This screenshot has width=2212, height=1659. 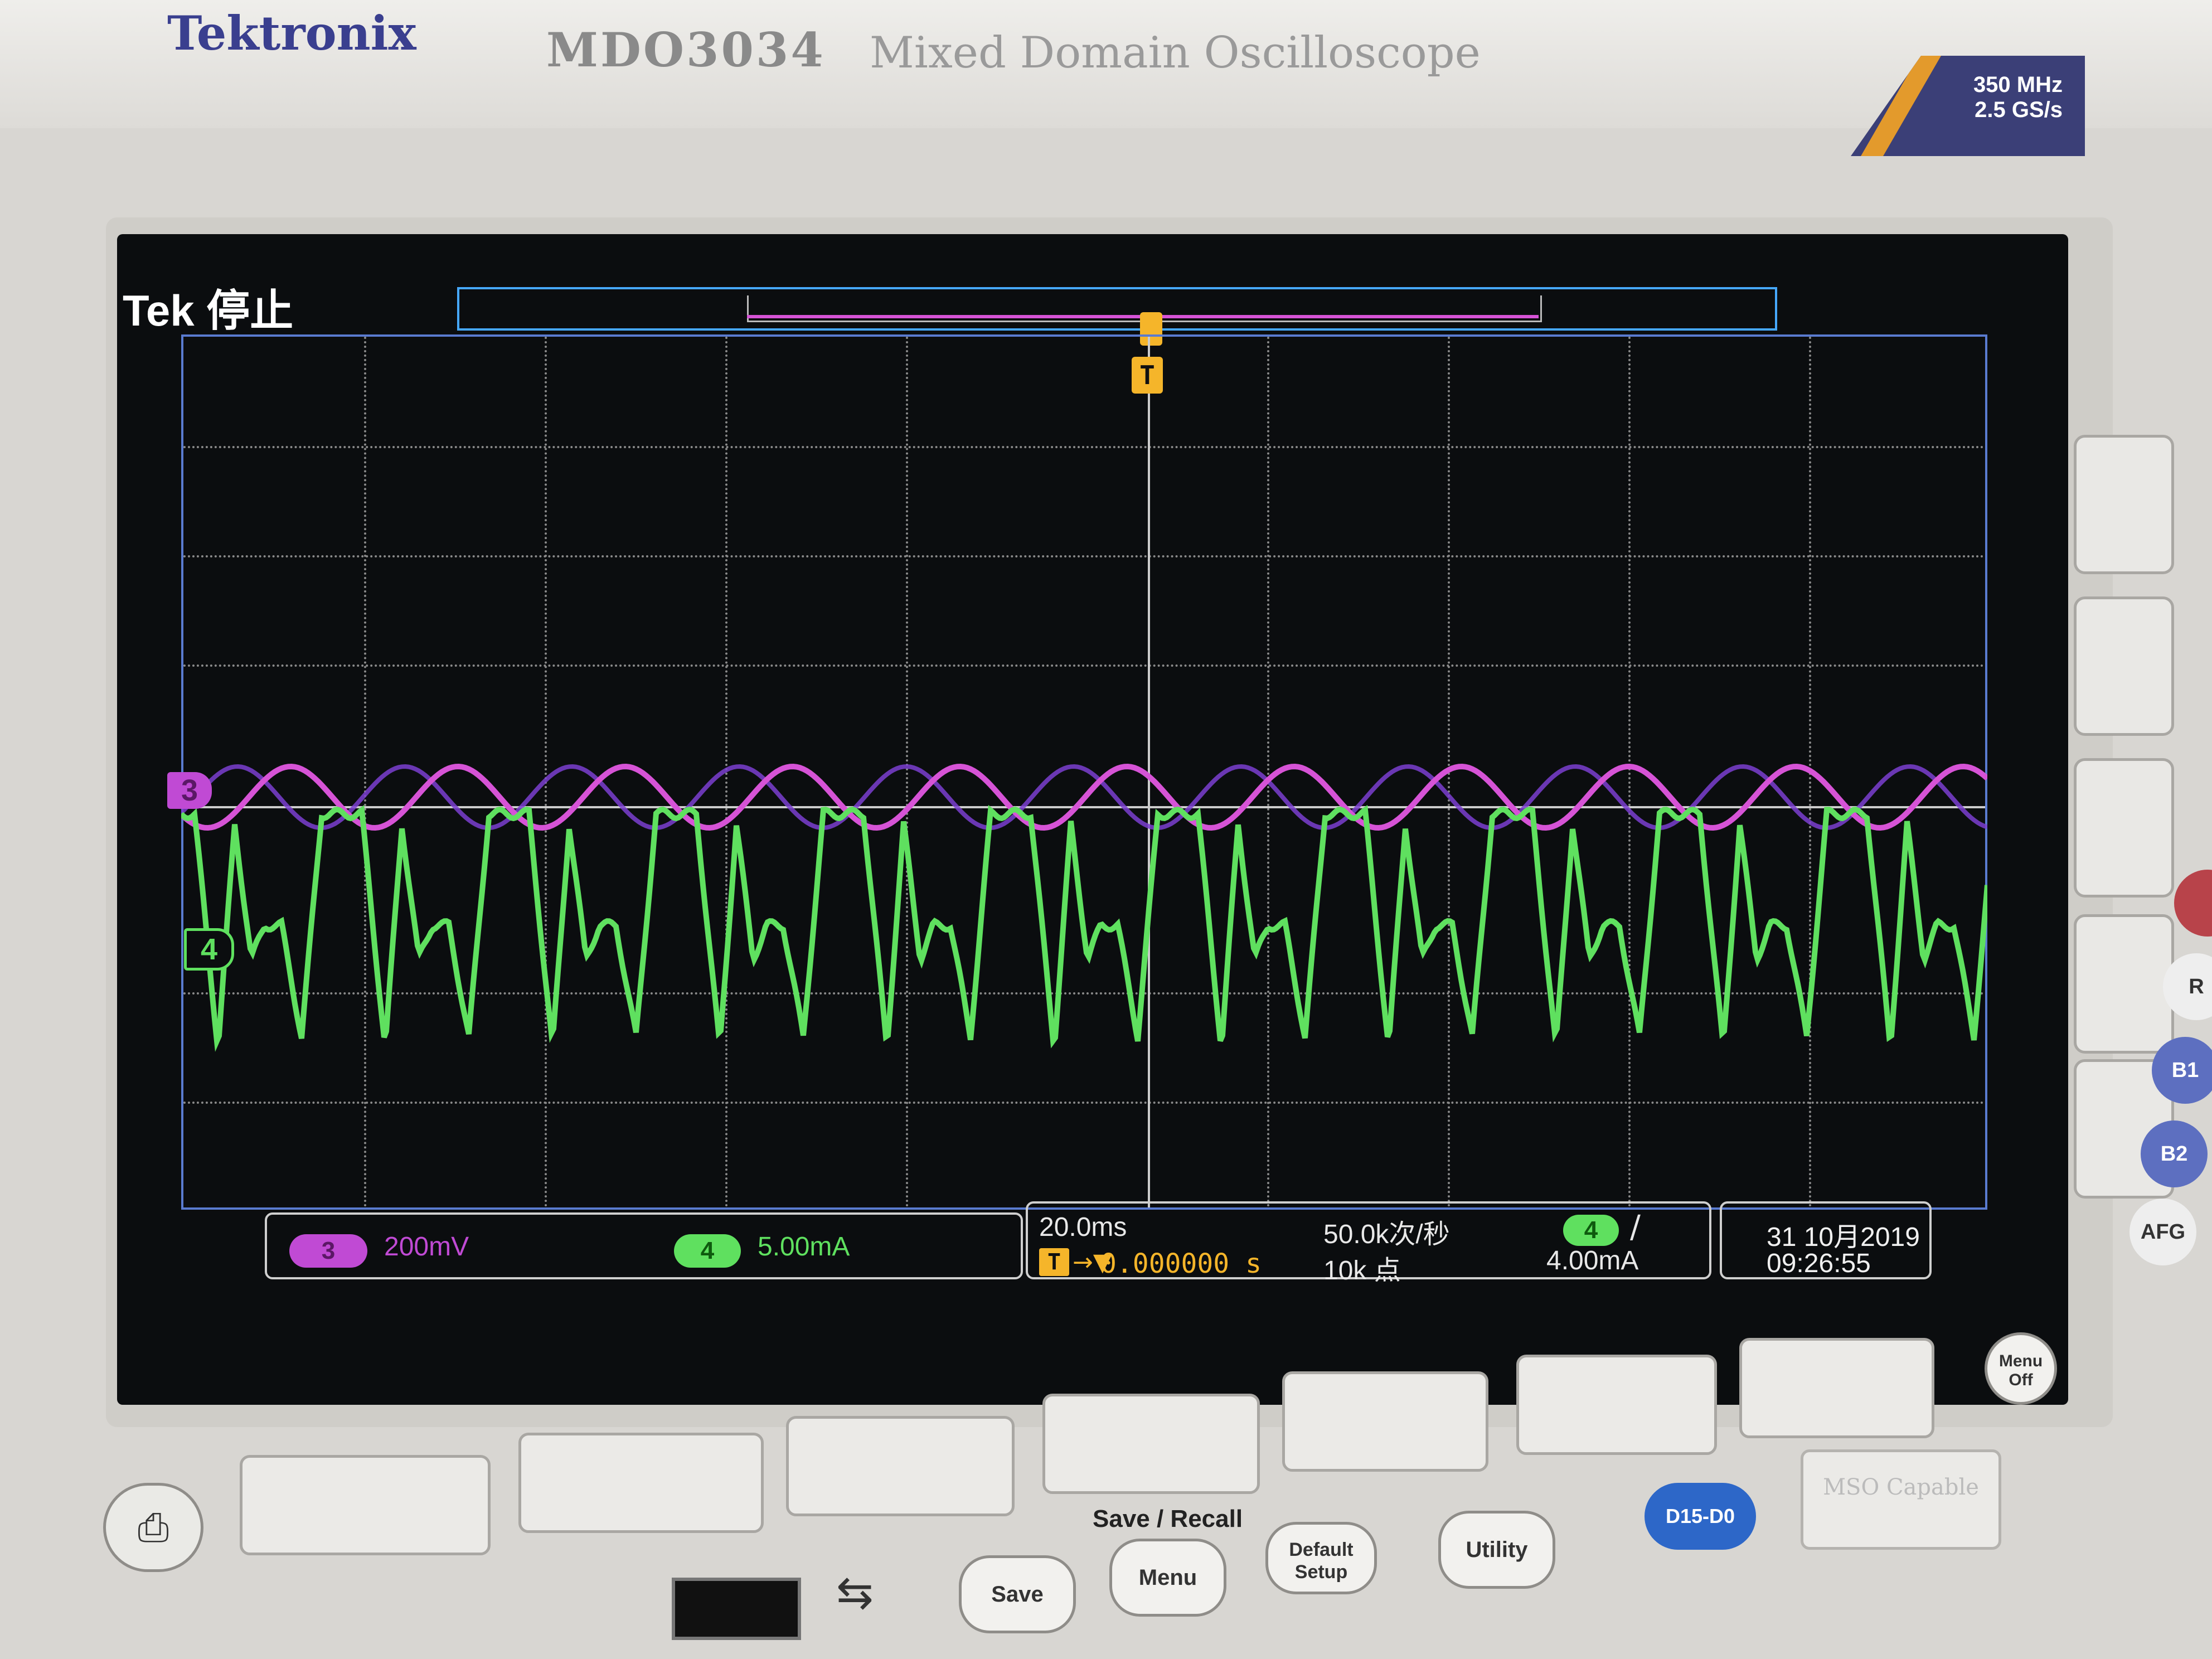 What do you see at coordinates (707, 1251) in the screenshot?
I see `ch4-badge: 4` at bounding box center [707, 1251].